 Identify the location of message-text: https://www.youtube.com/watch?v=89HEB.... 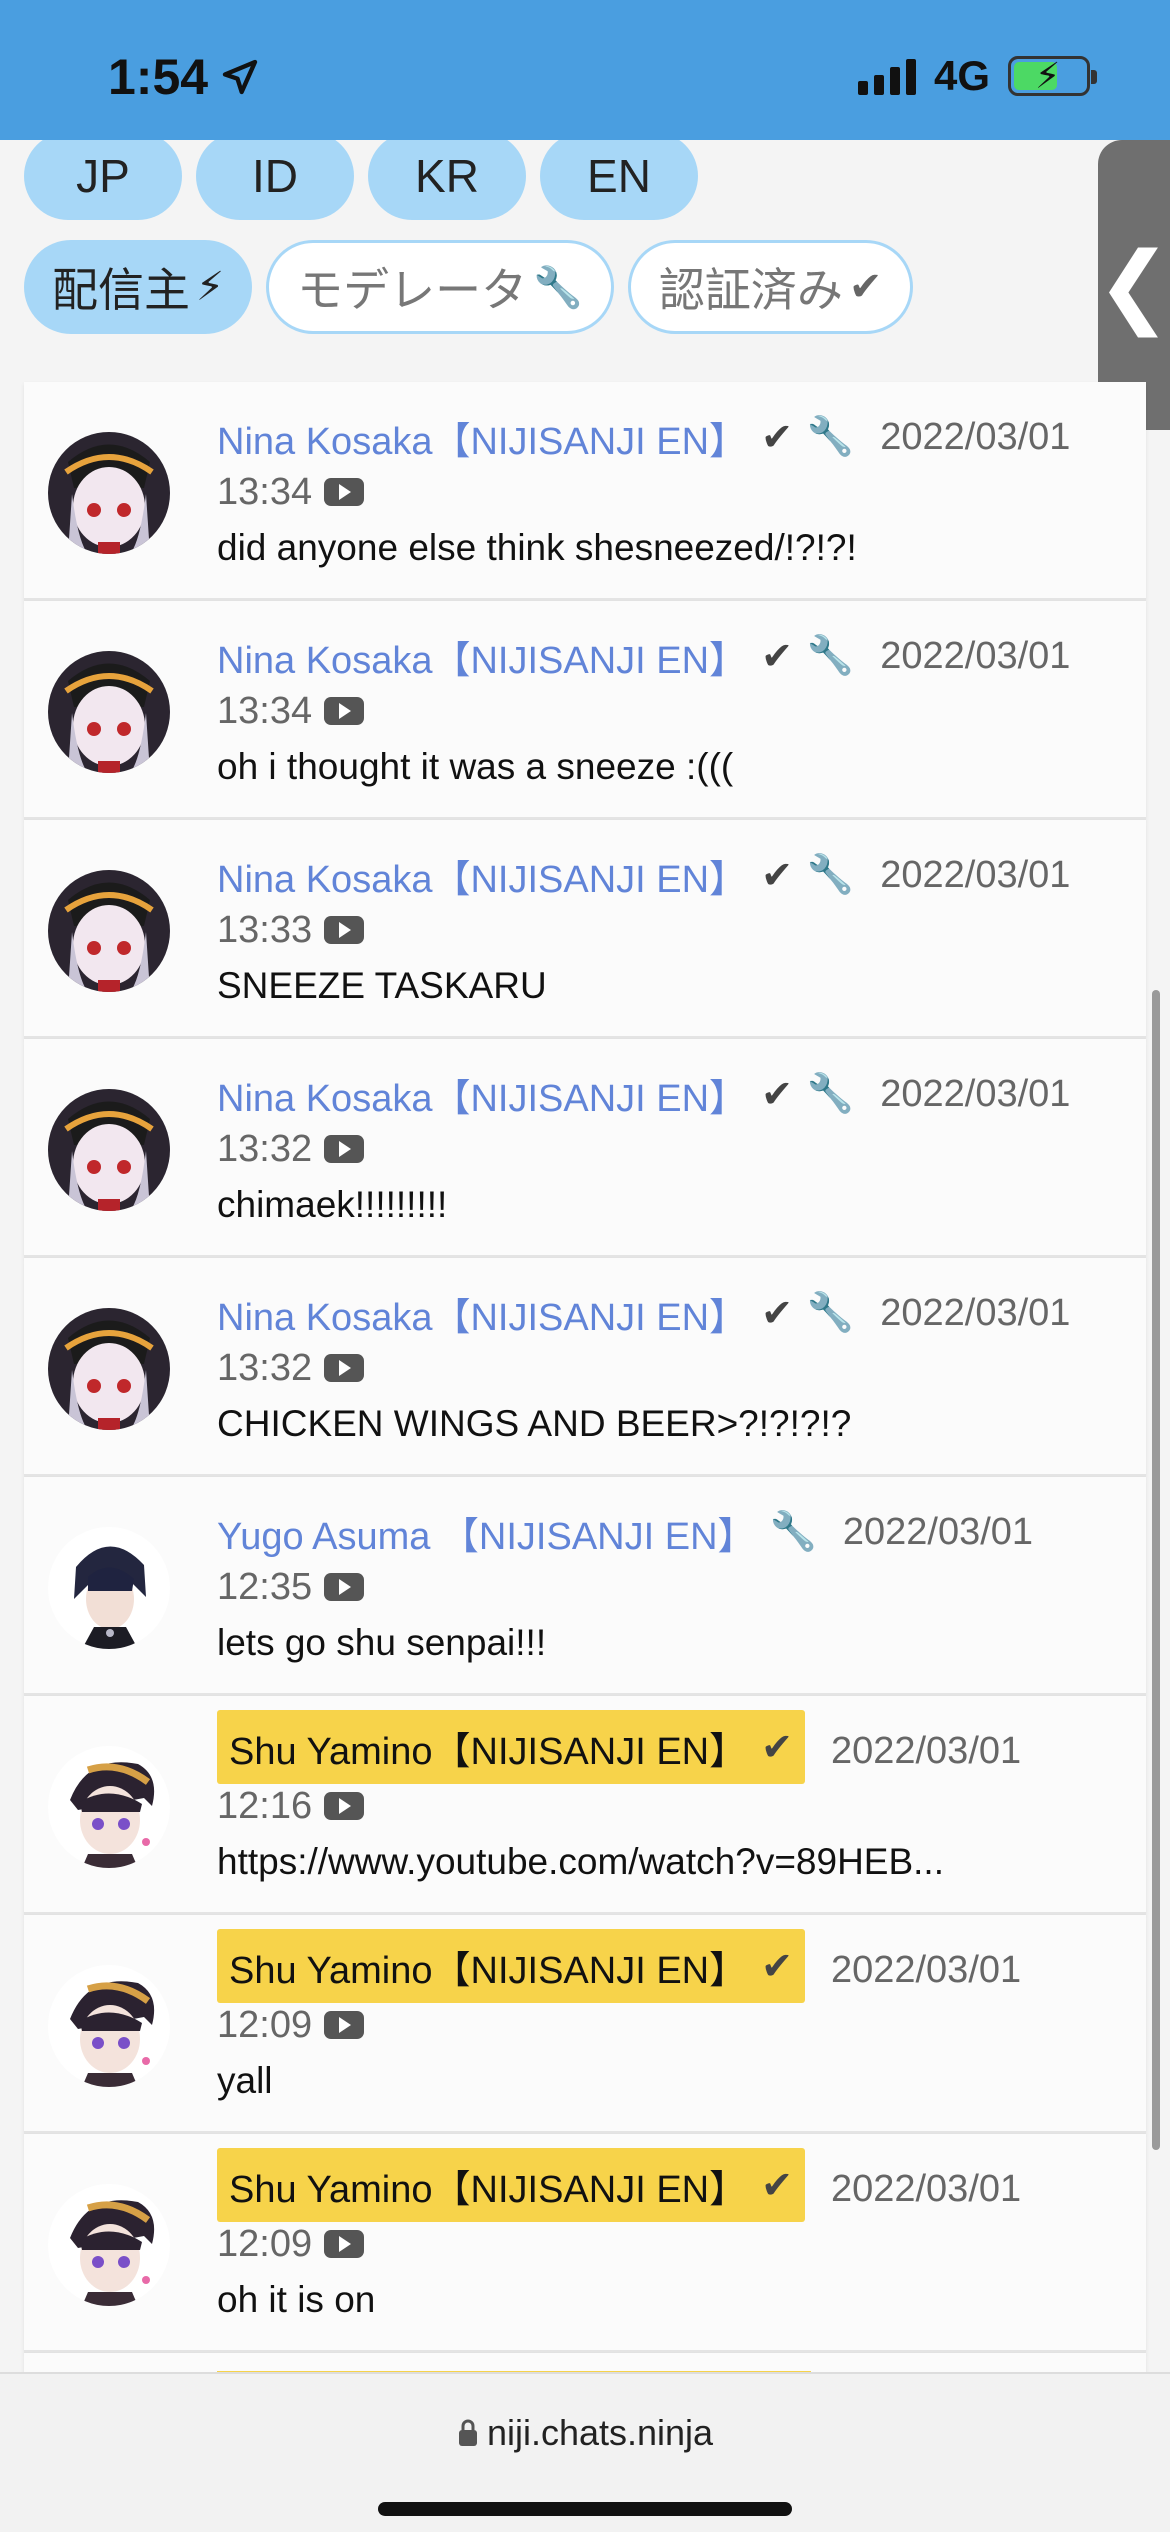
(580, 1861).